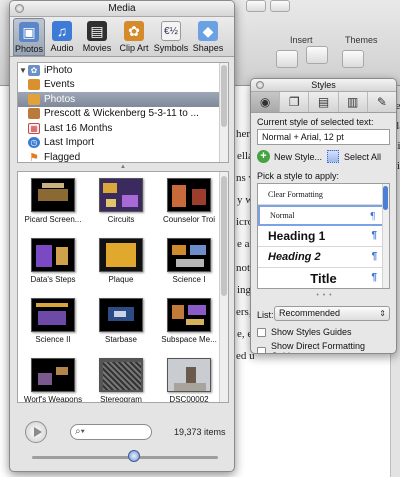 This screenshot has width=400, height=477. I want to click on list-filter-select: Recommended ⇕, so click(332, 313).